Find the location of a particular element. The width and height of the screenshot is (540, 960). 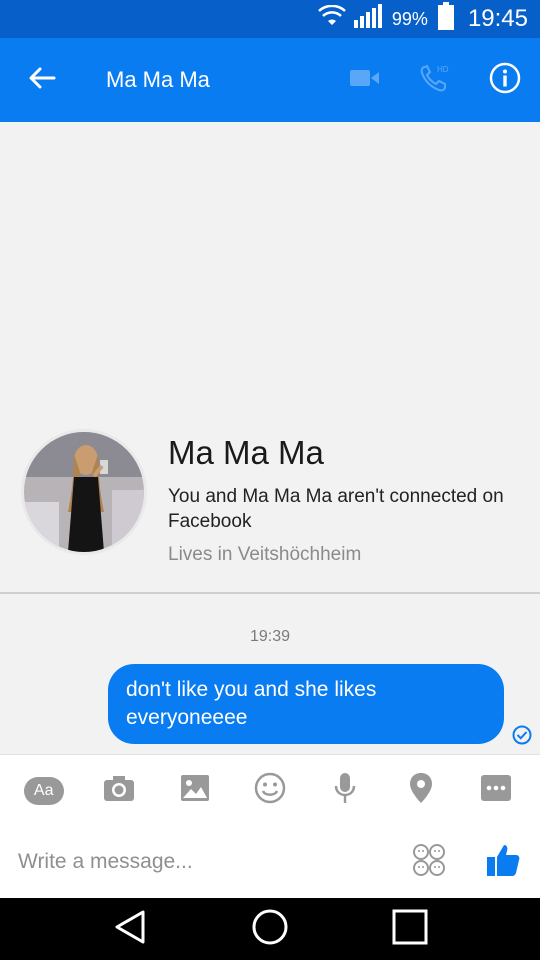

video-call-button is located at coordinates (365, 80).